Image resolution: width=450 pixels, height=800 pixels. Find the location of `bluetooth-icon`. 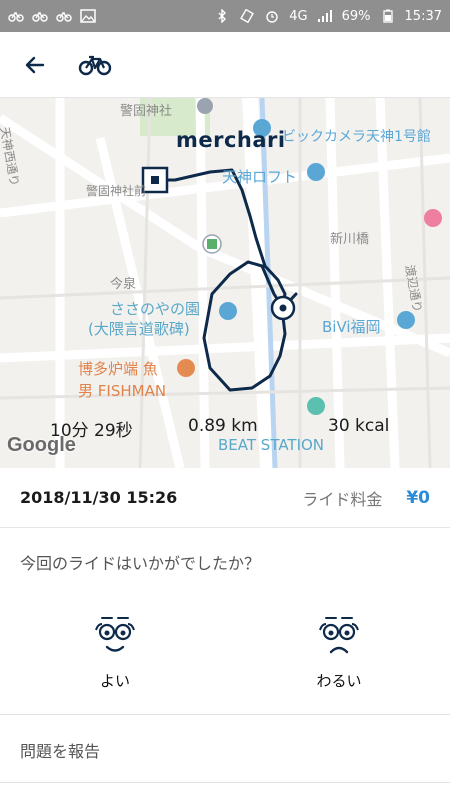

bluetooth-icon is located at coordinates (222, 16).